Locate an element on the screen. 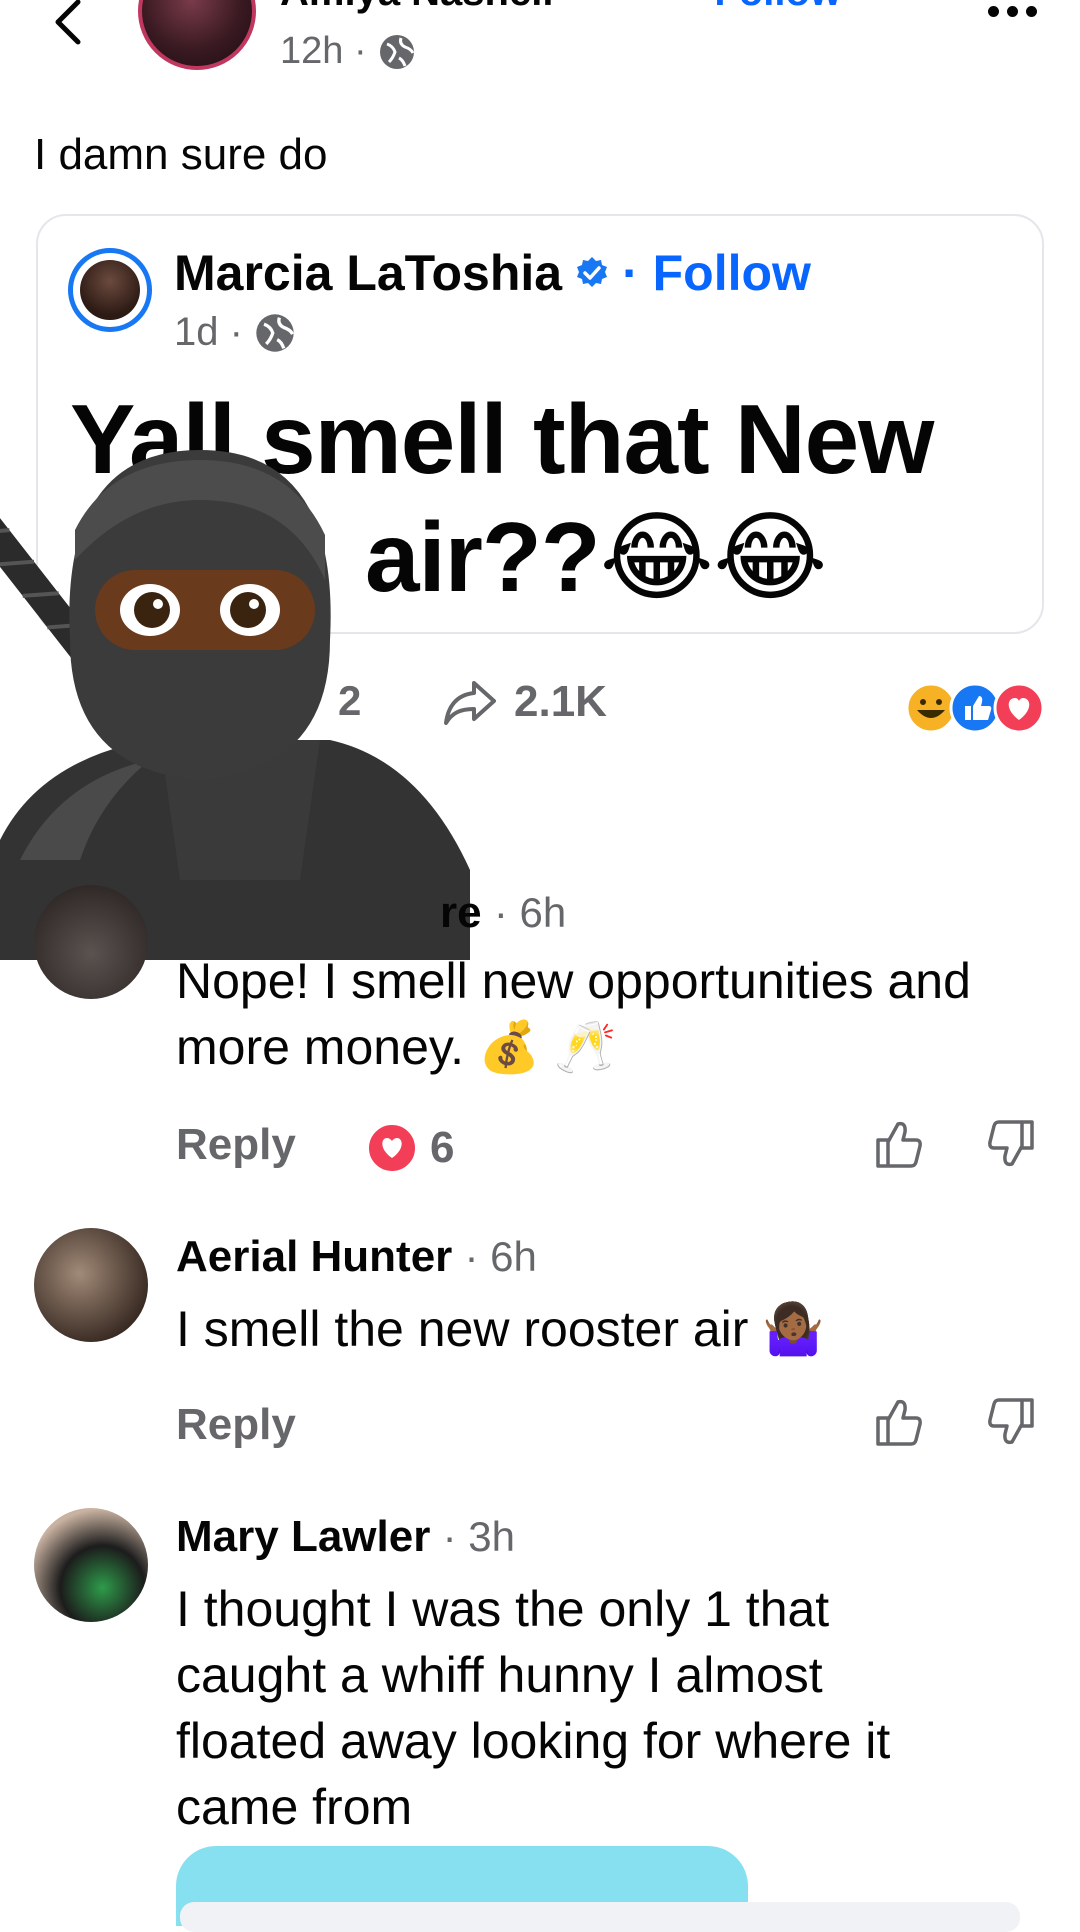 Image resolution: width=1080 pixels, height=1932 pixels. follow-link: · Follow is located at coordinates (765, 7).